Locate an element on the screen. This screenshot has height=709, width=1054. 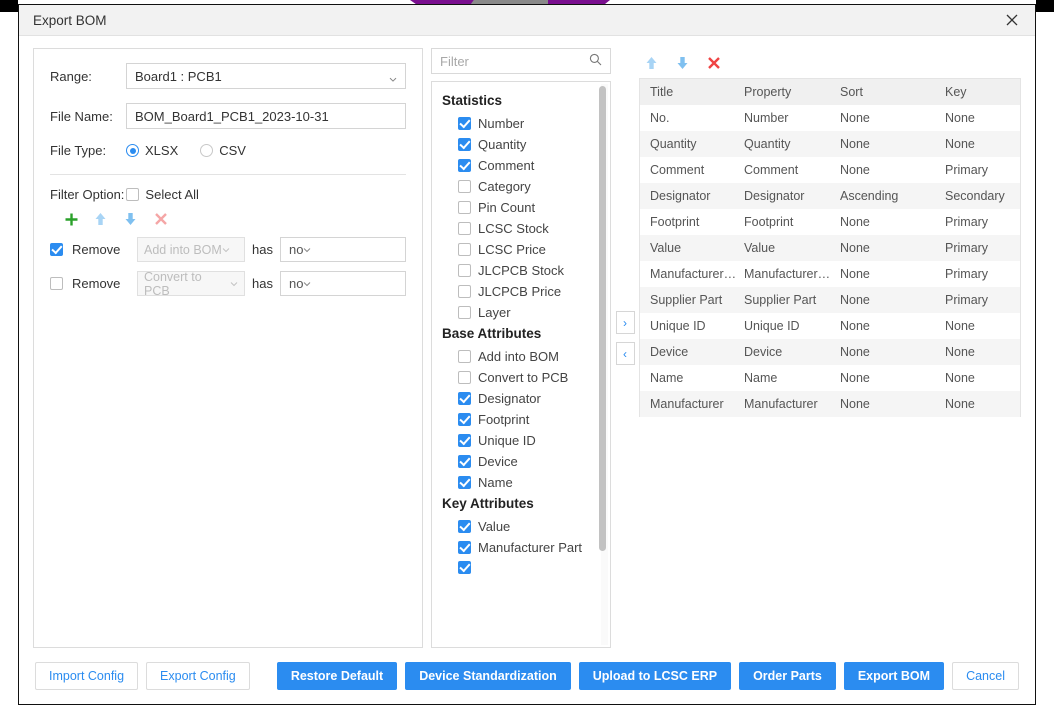
attribute-filter-input: Filter is located at coordinates (514, 61).